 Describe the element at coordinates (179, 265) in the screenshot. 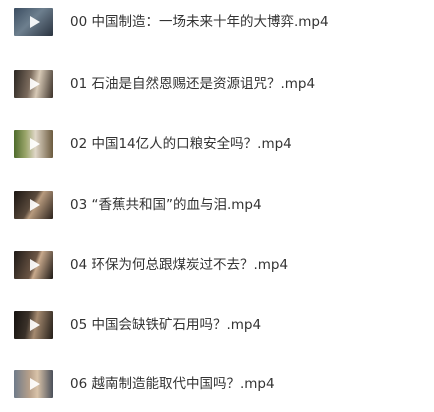

I see `video-file-name: 04 环保为何总跟煤炭过不去？.mp4` at that location.